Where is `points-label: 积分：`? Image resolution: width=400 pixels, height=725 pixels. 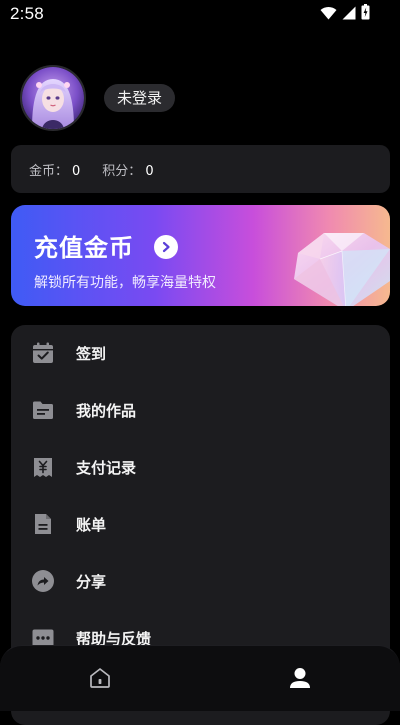 points-label: 积分： is located at coordinates (122, 171).